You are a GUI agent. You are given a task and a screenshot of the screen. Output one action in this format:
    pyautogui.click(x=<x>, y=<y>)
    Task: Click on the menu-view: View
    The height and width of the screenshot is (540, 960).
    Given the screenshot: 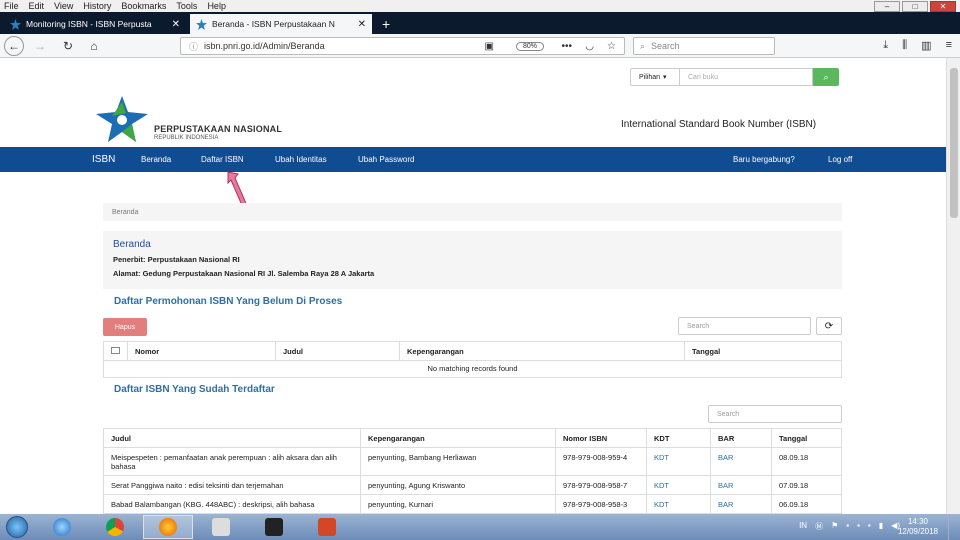 What is the action you would take?
    pyautogui.click(x=63, y=6)
    